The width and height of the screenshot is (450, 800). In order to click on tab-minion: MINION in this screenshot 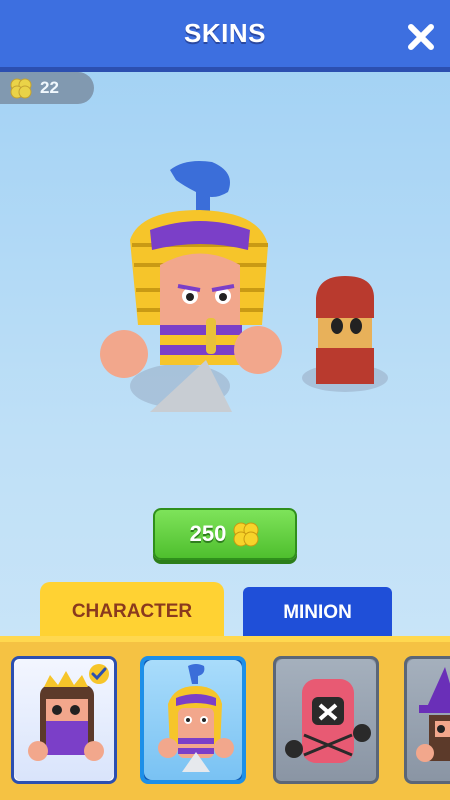, I will do `click(317, 613)`.